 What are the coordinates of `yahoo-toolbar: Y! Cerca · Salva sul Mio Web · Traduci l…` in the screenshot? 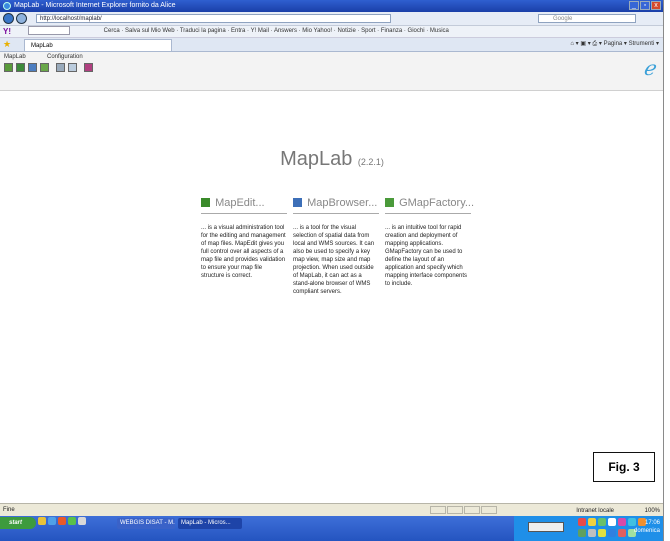 It's located at (331, 32).